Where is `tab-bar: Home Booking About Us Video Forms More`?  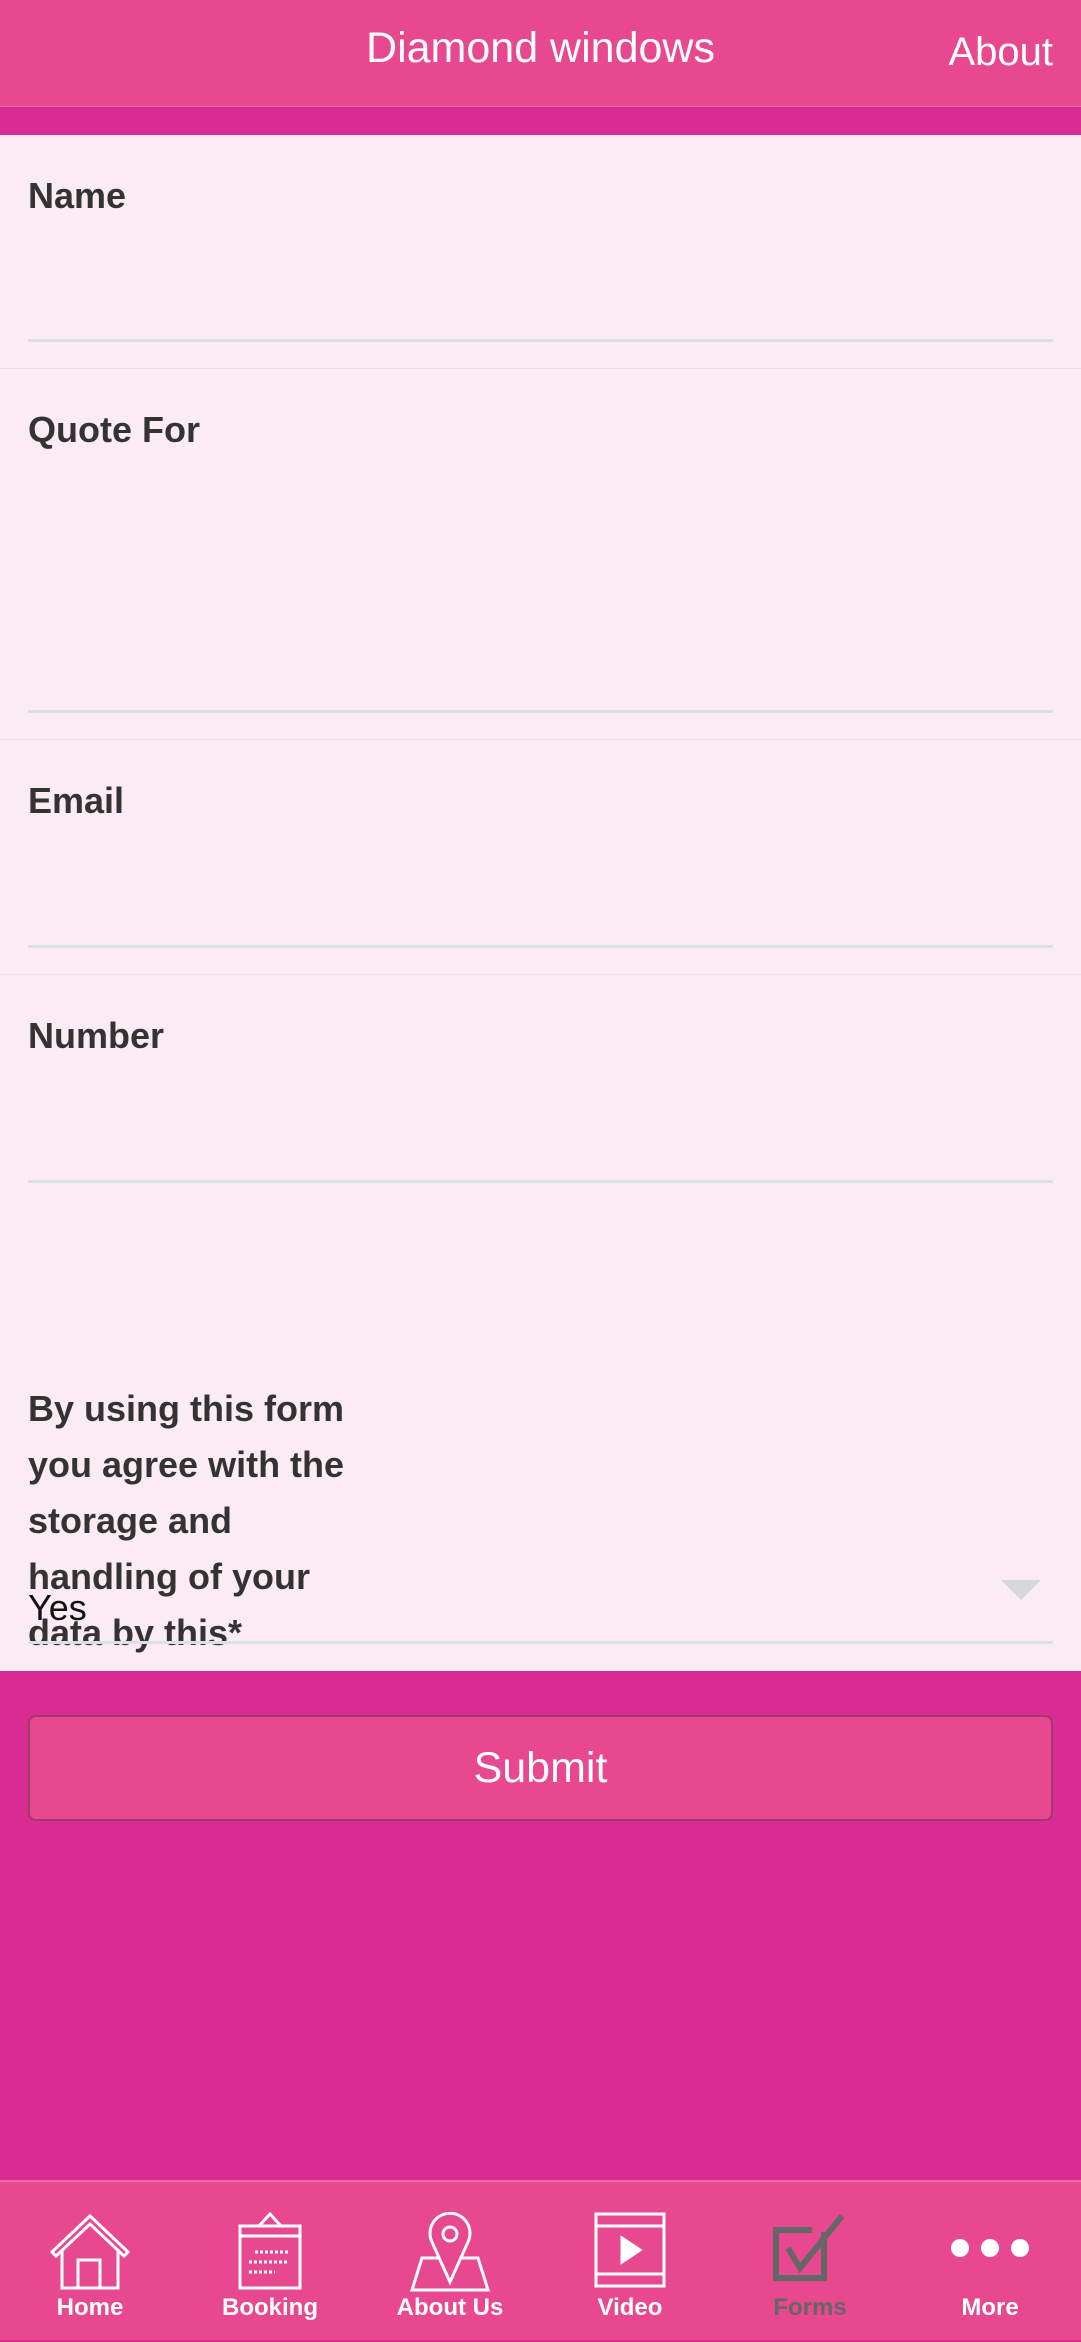
tab-bar: Home Booking About Us Video Forms More is located at coordinates (540, 2260).